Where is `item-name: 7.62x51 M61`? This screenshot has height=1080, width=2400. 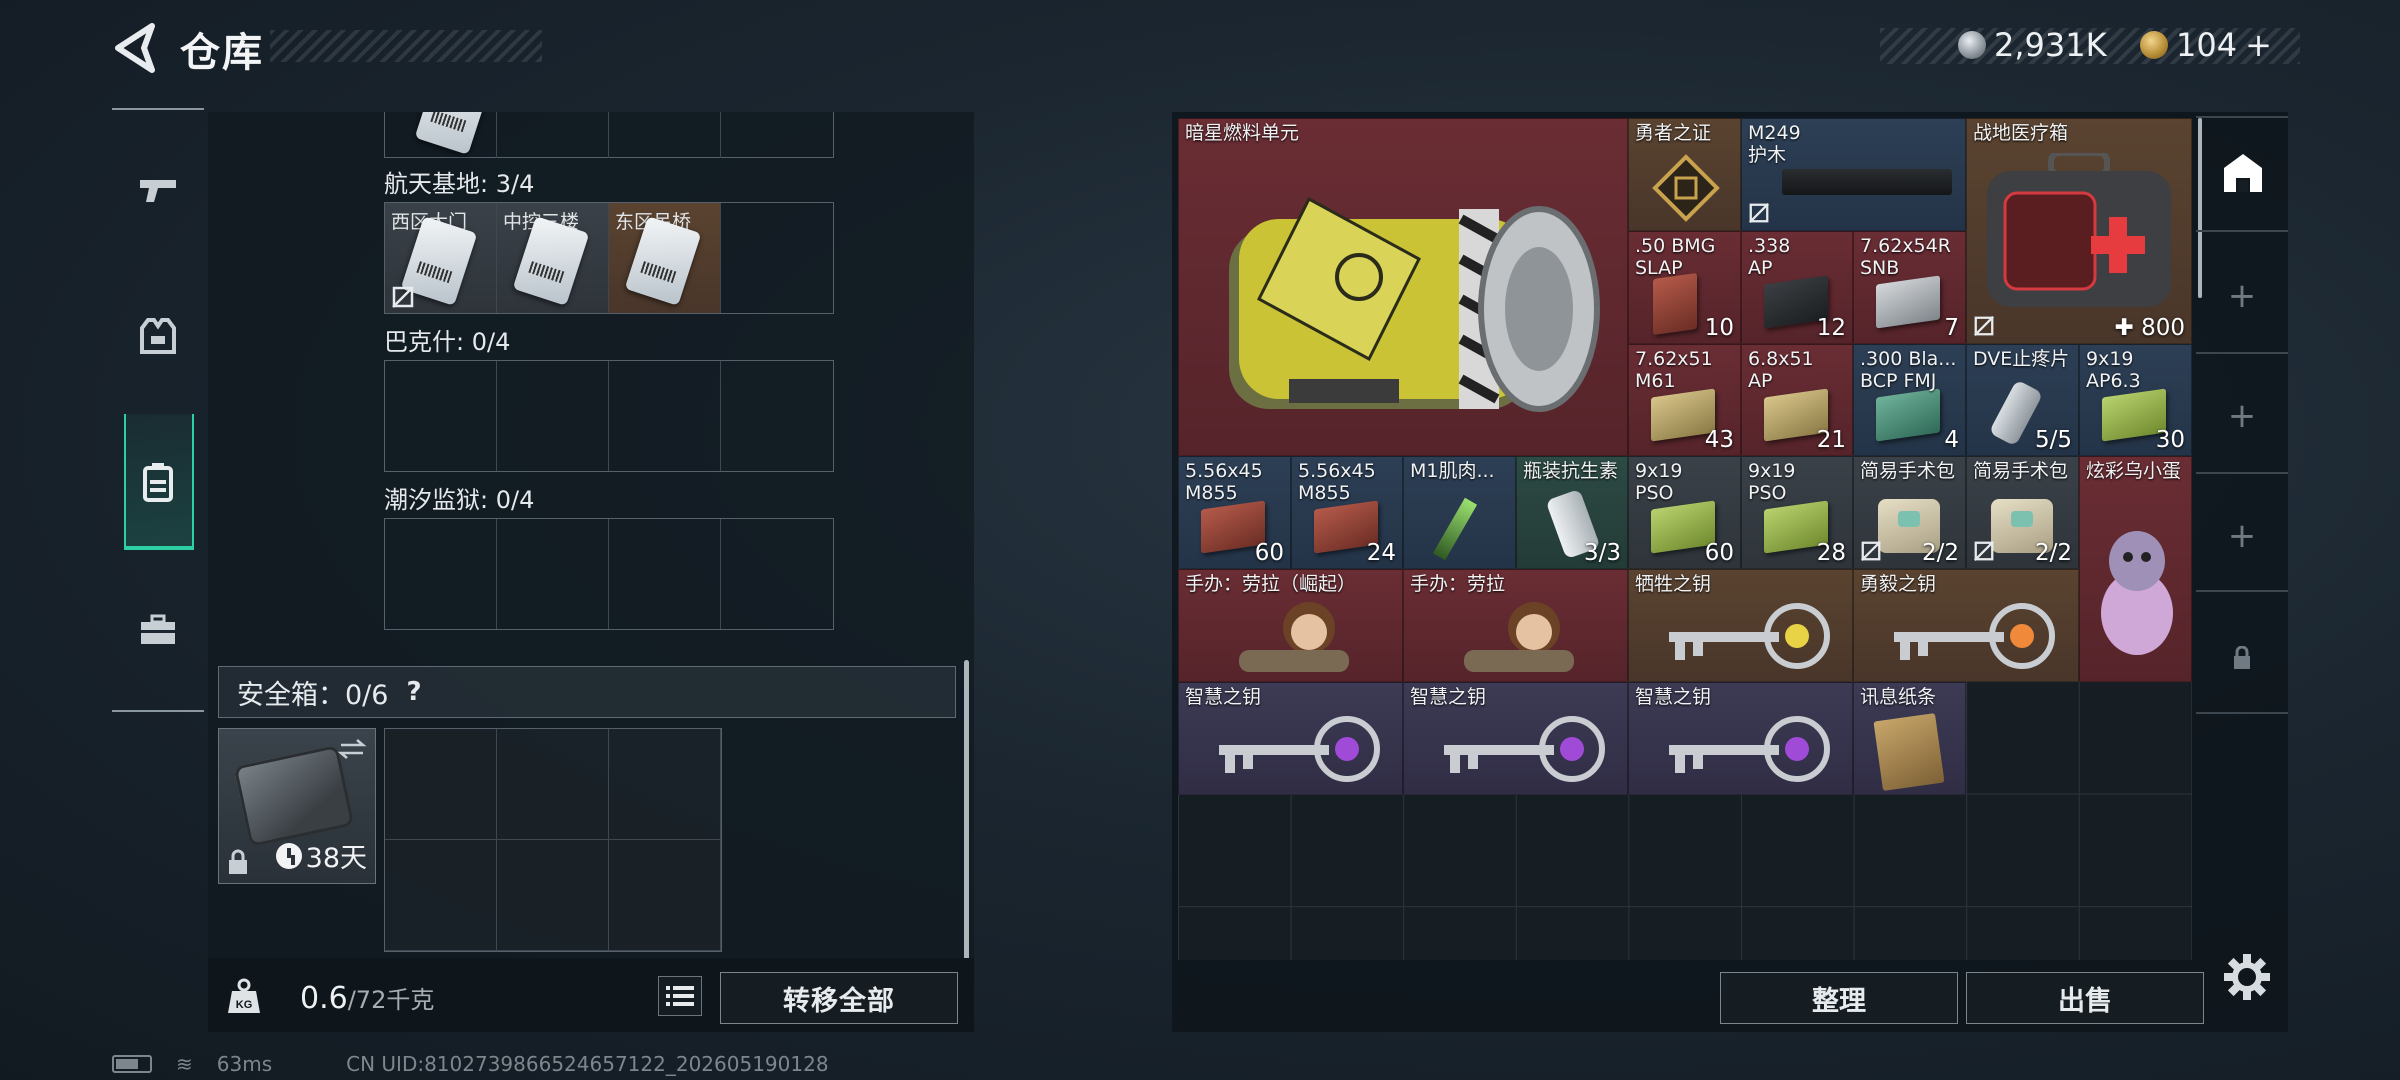
item-name: 7.62x51 M61 is located at coordinates (1674, 370).